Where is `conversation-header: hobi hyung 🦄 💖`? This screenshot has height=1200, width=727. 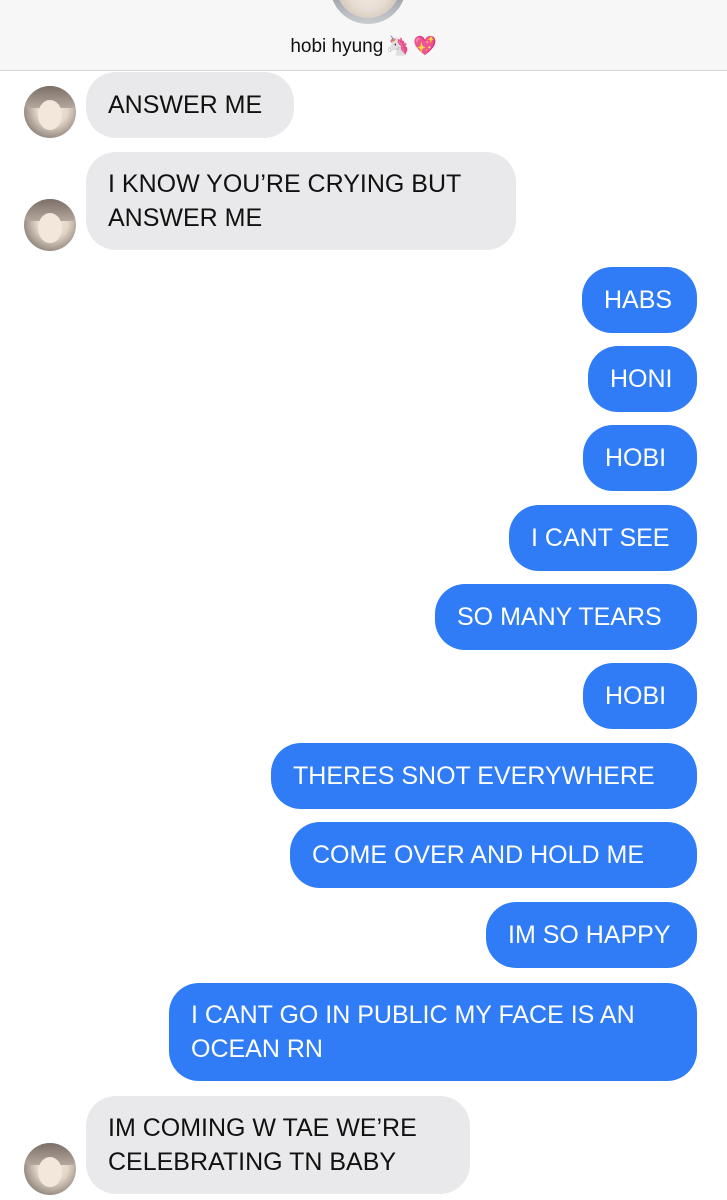 conversation-header: hobi hyung 🦄 💖 is located at coordinates (363, 35).